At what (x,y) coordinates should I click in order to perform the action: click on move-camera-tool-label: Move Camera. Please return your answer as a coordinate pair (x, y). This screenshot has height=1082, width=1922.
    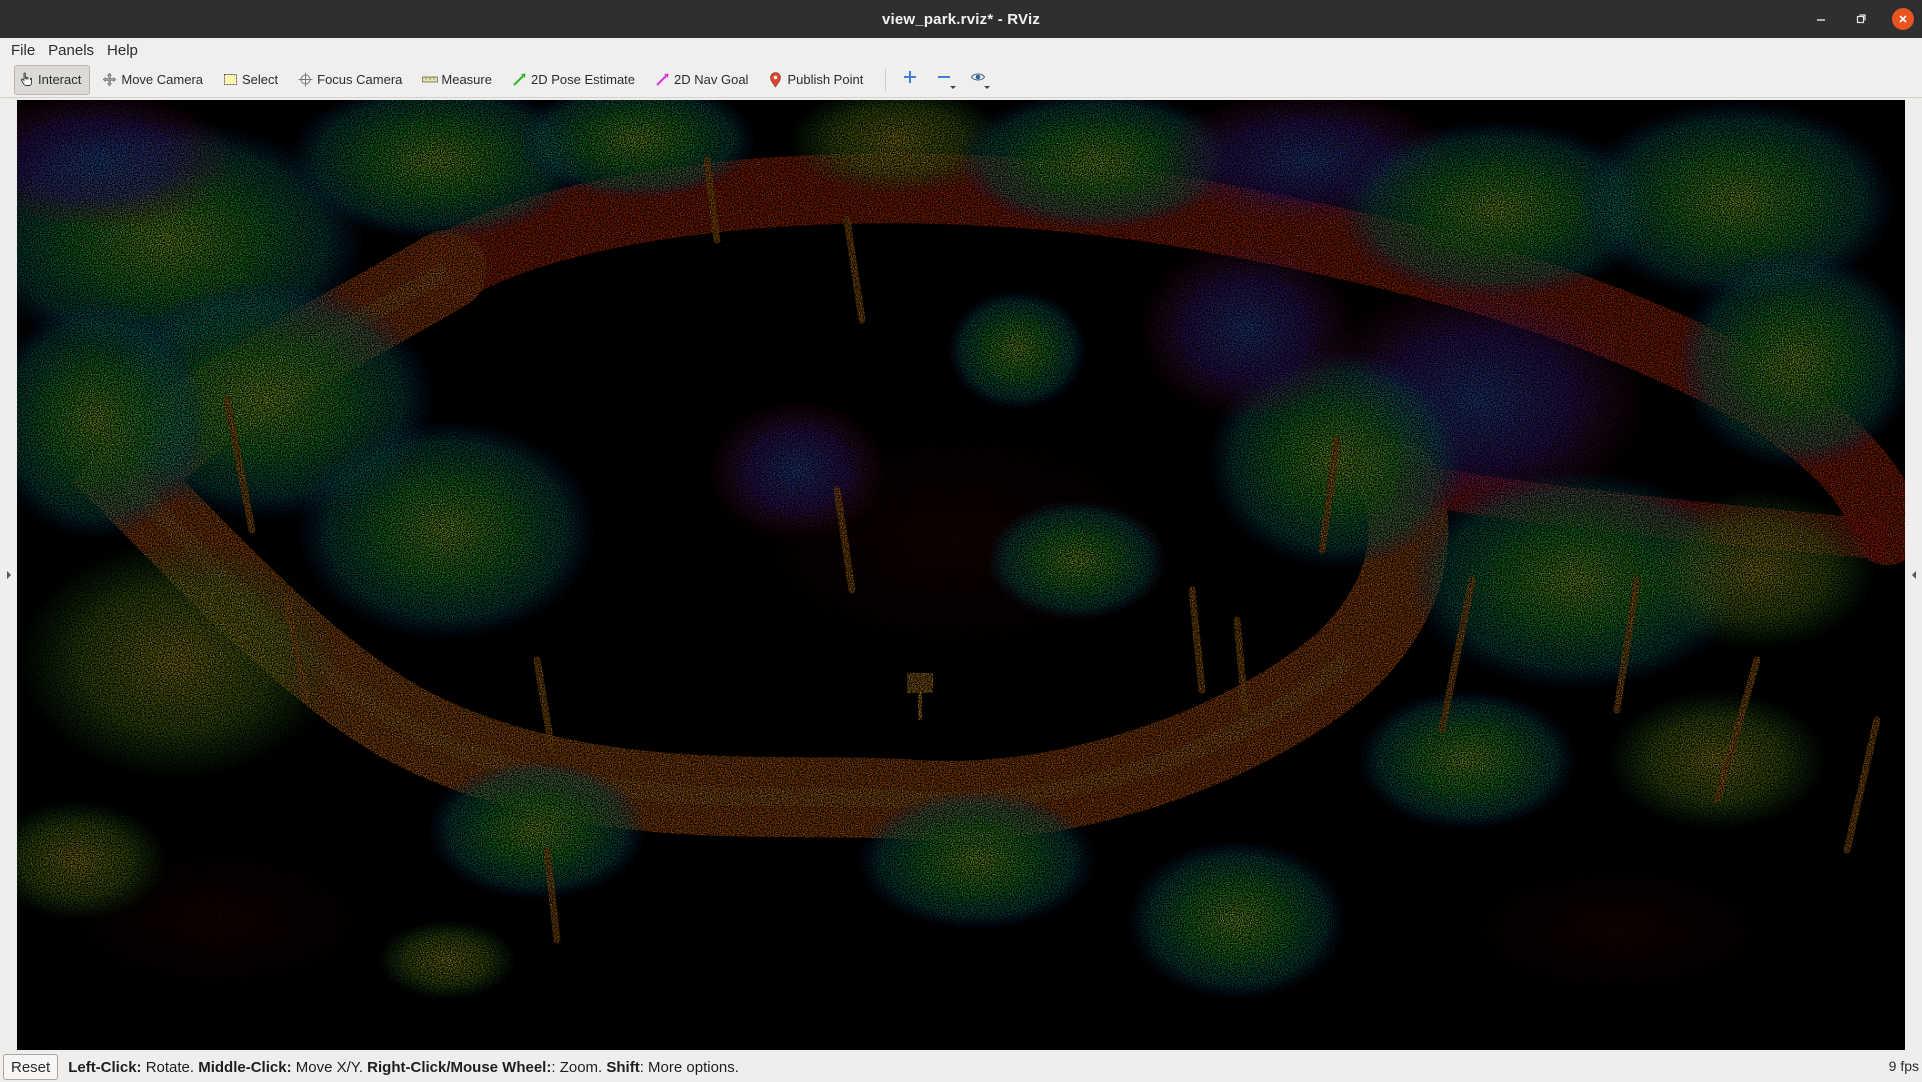
    Looking at the image, I should click on (162, 79).